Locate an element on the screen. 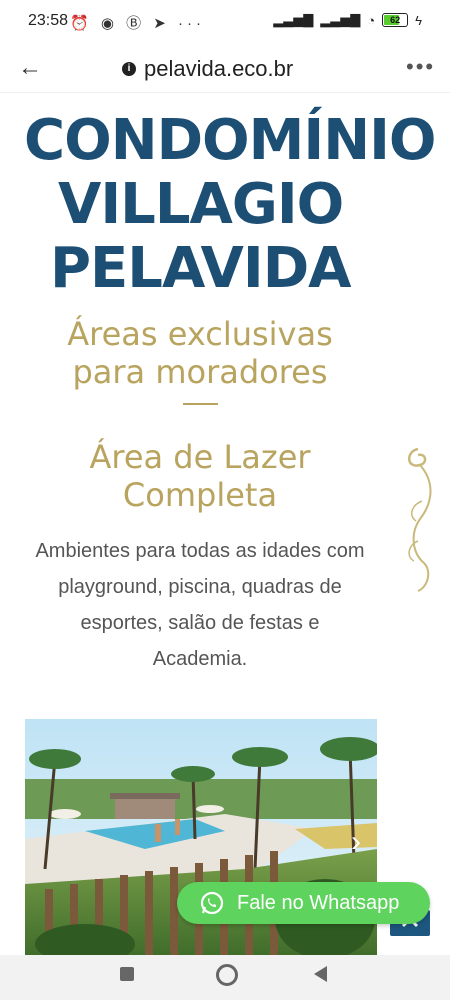 The width and height of the screenshot is (450, 1000). signal-icon: ▂▃▅▇ is located at coordinates (293, 19).